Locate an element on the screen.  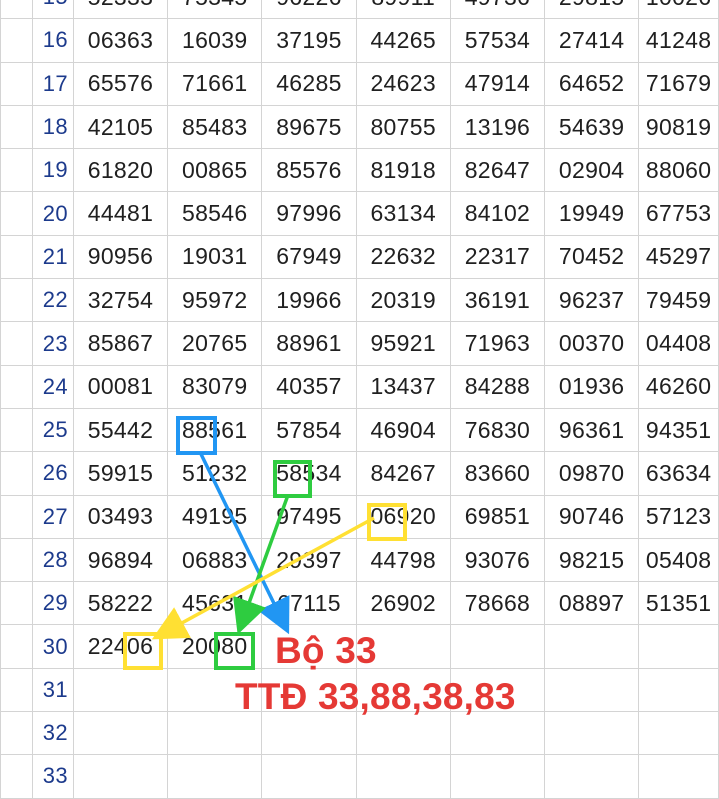
table-cell: 81918 is located at coordinates (403, 170).